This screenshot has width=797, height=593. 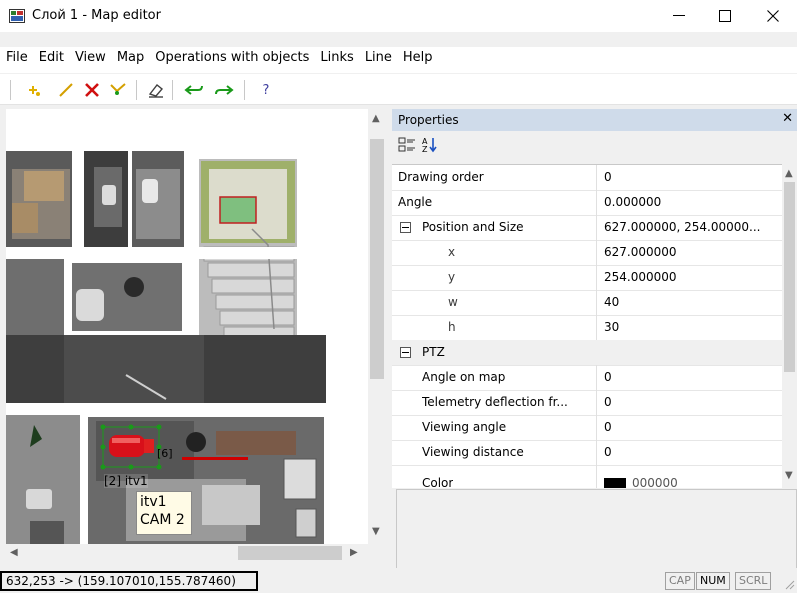 I want to click on undo-button, so click(x=194, y=90).